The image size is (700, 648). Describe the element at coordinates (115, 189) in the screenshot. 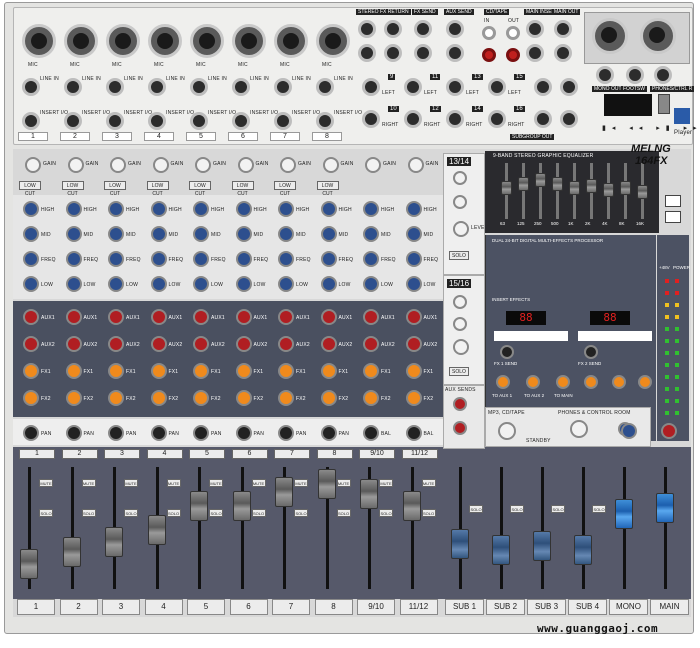

I see `low-cut-button: LOW CUT` at that location.